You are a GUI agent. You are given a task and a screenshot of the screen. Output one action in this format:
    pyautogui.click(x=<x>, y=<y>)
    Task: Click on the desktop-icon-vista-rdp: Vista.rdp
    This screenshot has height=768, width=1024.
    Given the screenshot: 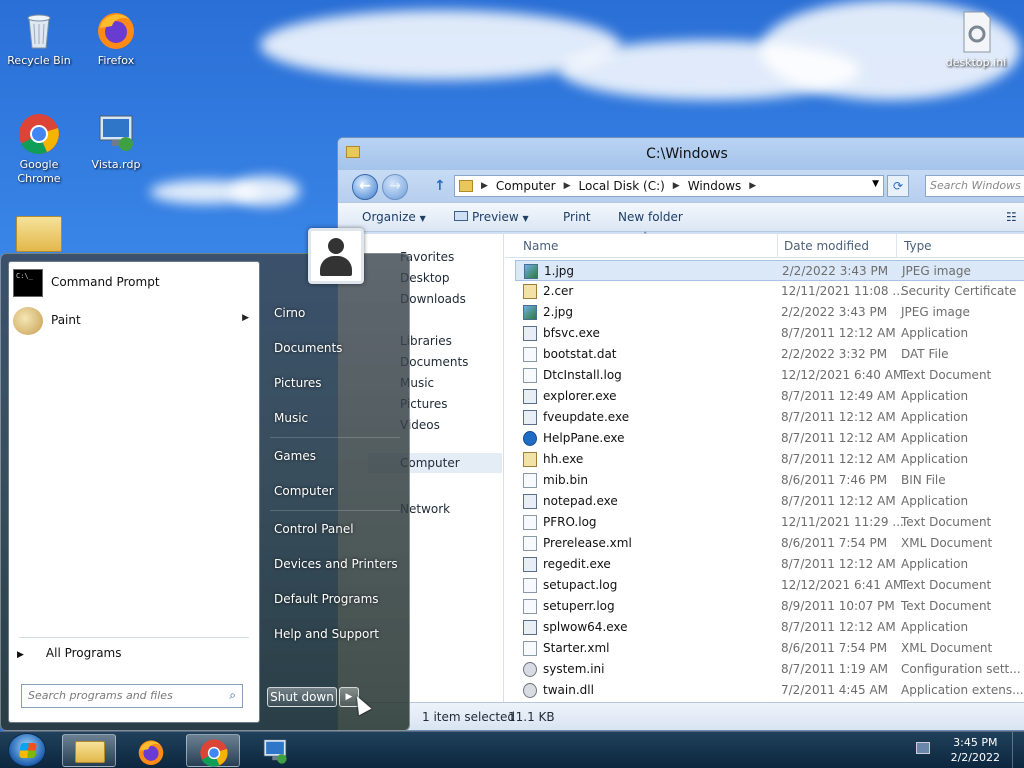 What is the action you would take?
    pyautogui.click(x=116, y=142)
    